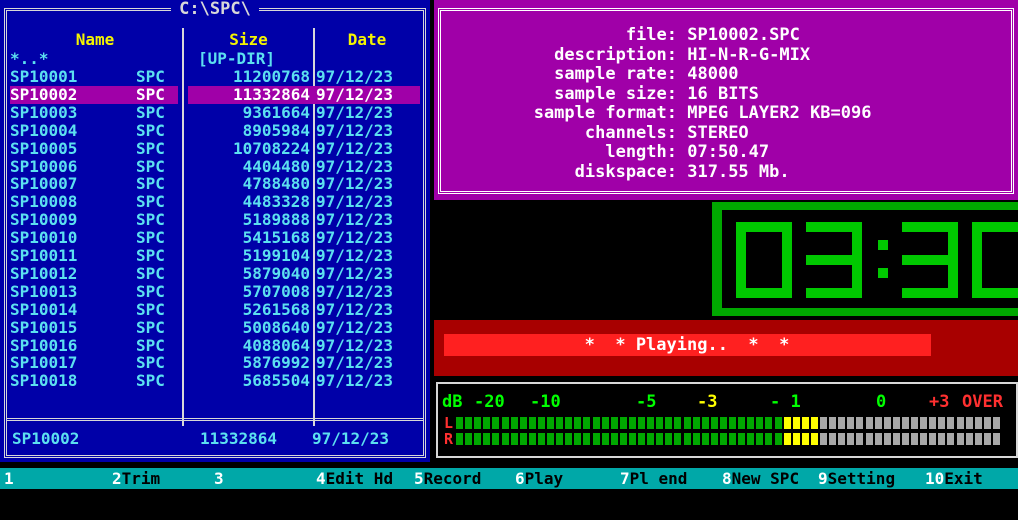 The width and height of the screenshot is (1018, 520). What do you see at coordinates (215, 273) in the screenshot?
I see `file-row: SP10012 SPC 5879040 97/12/23` at bounding box center [215, 273].